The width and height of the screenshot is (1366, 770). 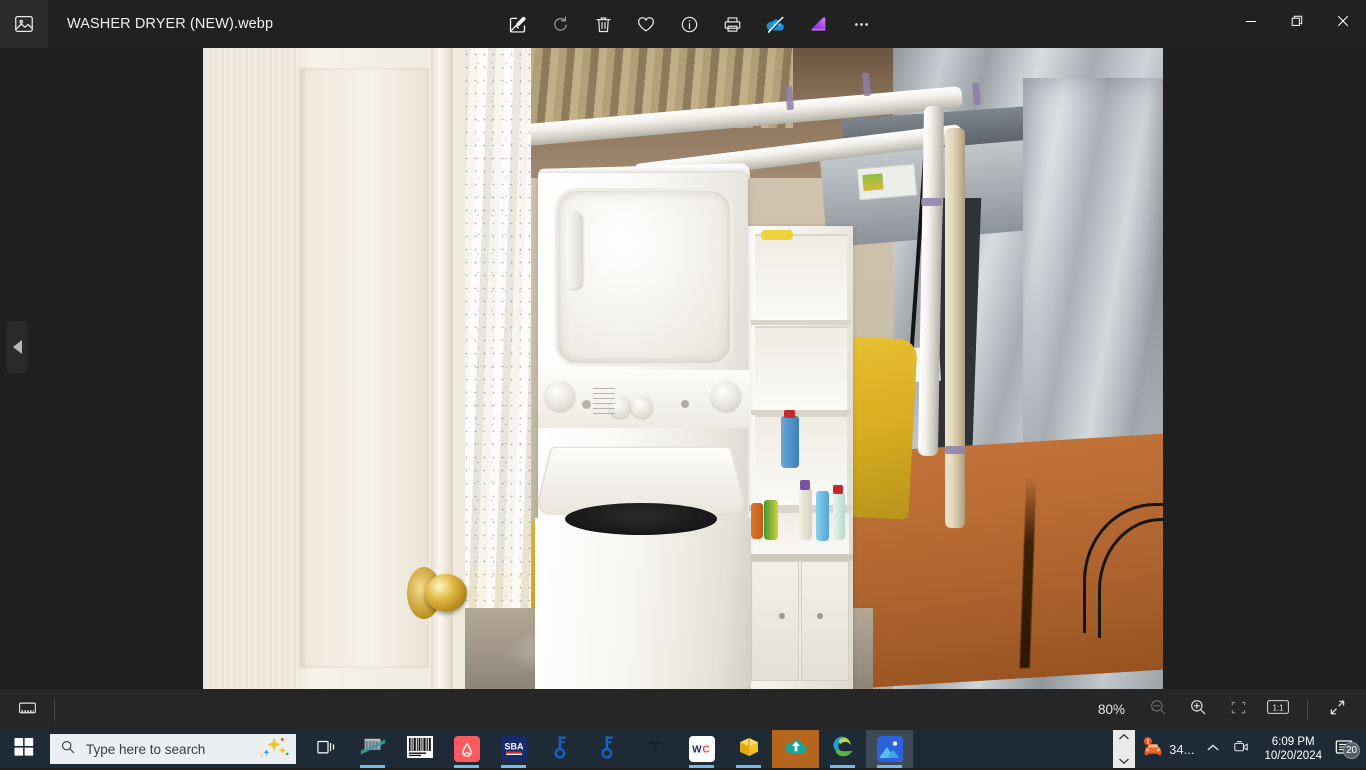 I want to click on wc-app-button: W C, so click(x=701, y=749).